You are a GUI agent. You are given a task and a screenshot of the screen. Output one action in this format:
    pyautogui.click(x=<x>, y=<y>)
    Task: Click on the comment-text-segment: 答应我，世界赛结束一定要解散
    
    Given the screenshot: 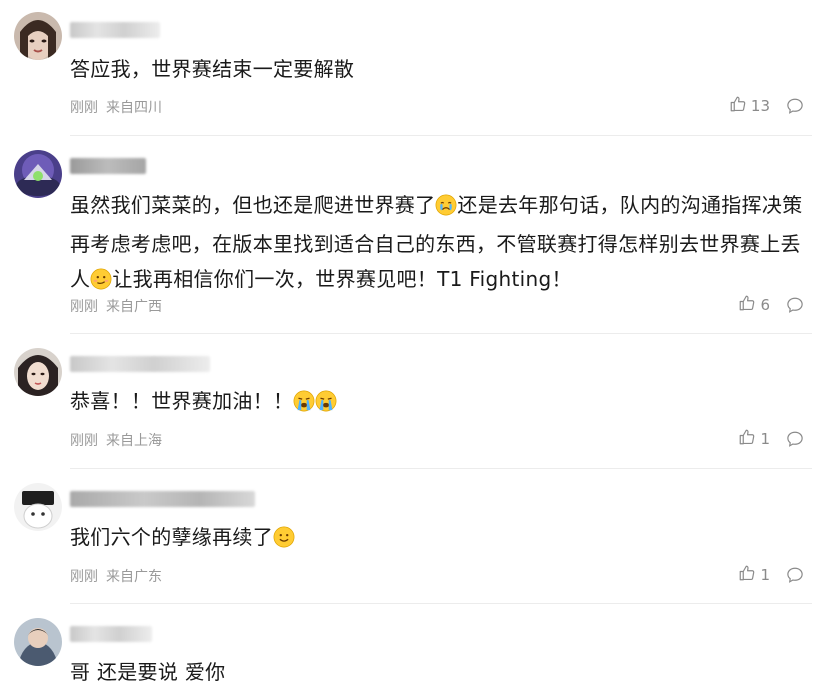 What is the action you would take?
    pyautogui.click(x=212, y=69)
    